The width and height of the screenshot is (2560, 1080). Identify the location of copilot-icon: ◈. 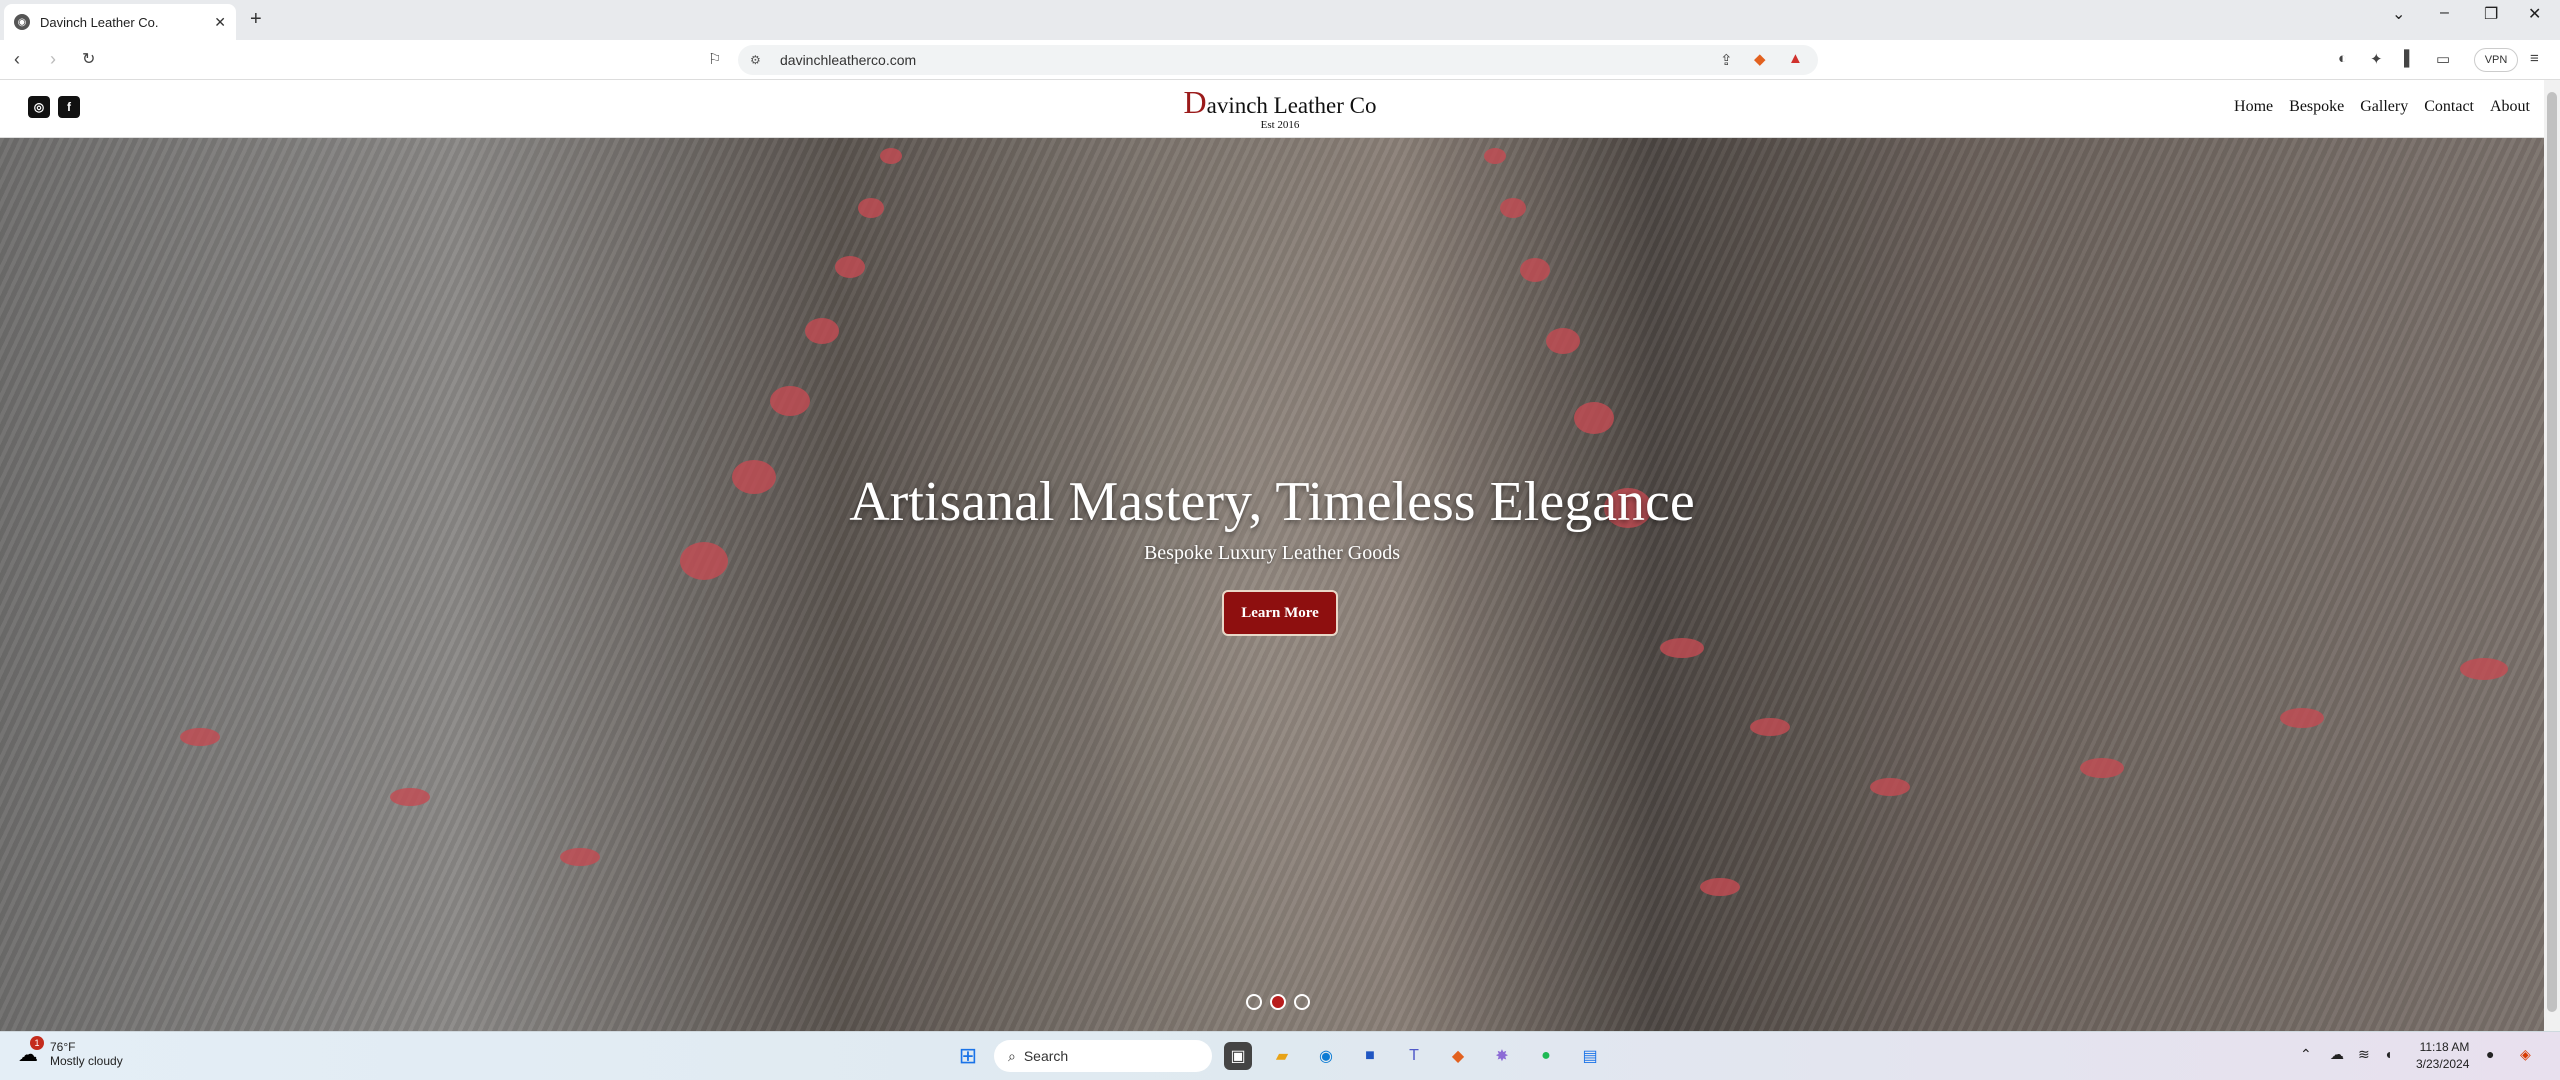
(2525, 1054).